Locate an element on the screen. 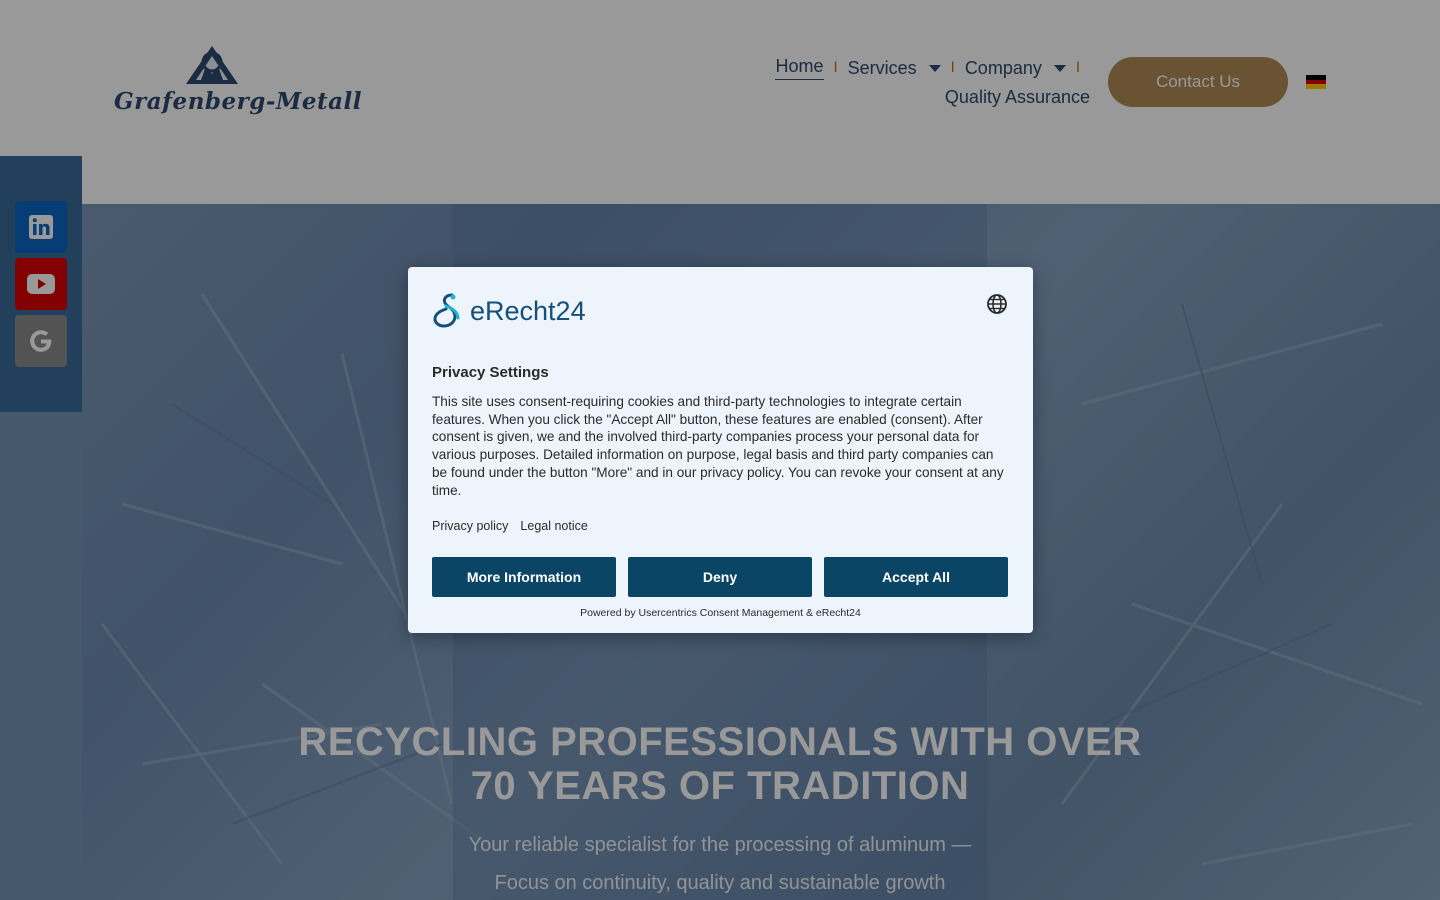 The width and height of the screenshot is (1440, 900). erecht24-logo-icon is located at coordinates (446, 310).